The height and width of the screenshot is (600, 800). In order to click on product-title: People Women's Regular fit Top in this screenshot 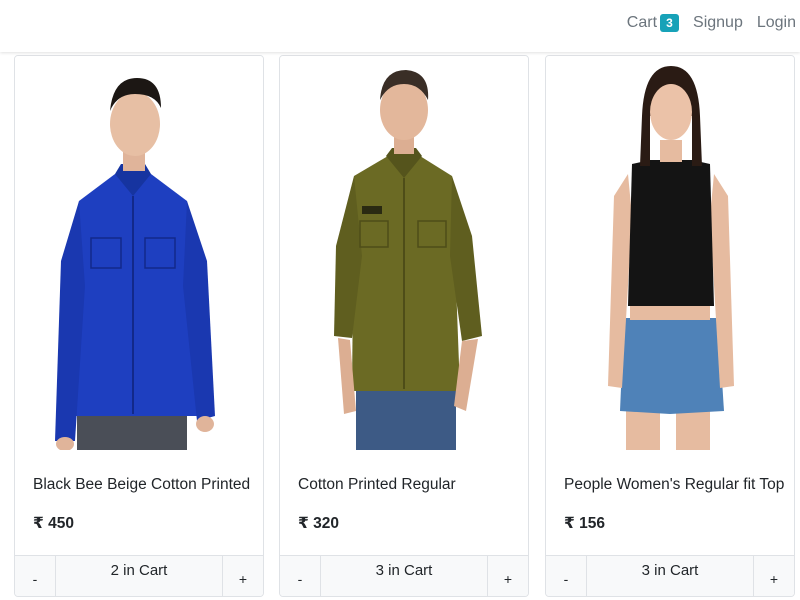, I will do `click(674, 484)`.